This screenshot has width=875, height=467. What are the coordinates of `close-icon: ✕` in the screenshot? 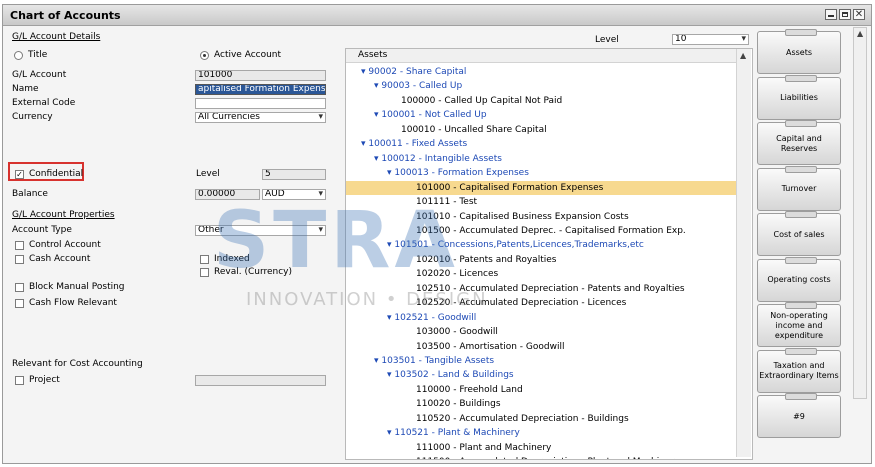 It's located at (859, 14).